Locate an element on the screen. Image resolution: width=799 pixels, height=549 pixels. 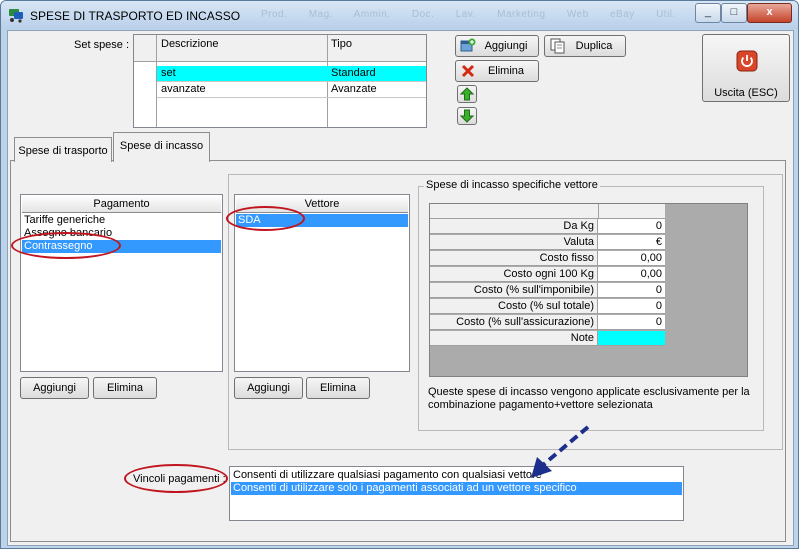
annotation-arrow-icon is located at coordinates (560, 451).